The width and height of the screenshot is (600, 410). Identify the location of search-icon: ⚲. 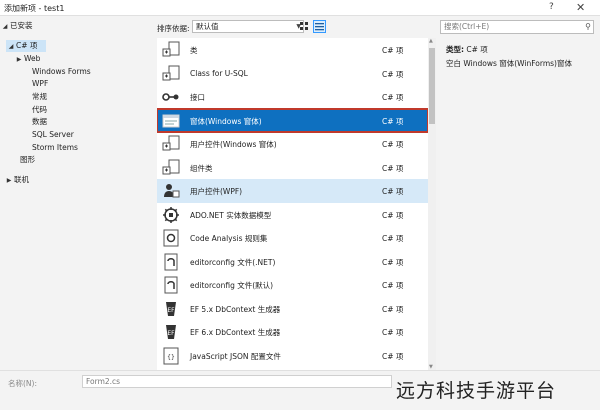
(588, 26).